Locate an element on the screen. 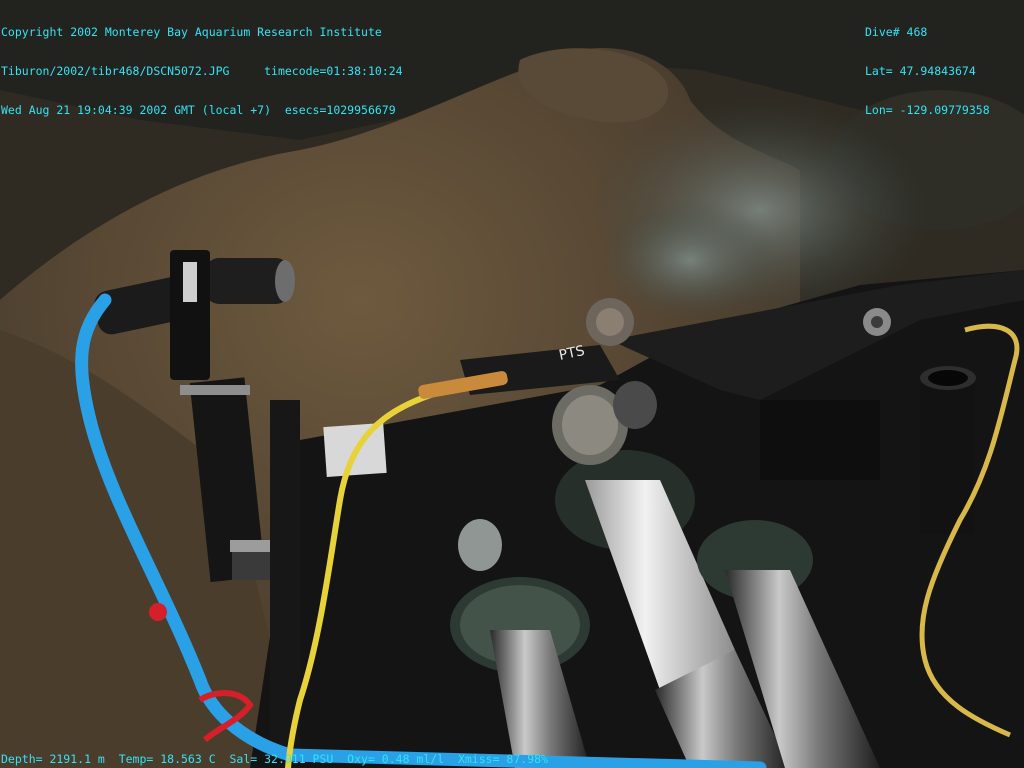  latitude: Lat= 47.94843674 is located at coordinates (920, 71).